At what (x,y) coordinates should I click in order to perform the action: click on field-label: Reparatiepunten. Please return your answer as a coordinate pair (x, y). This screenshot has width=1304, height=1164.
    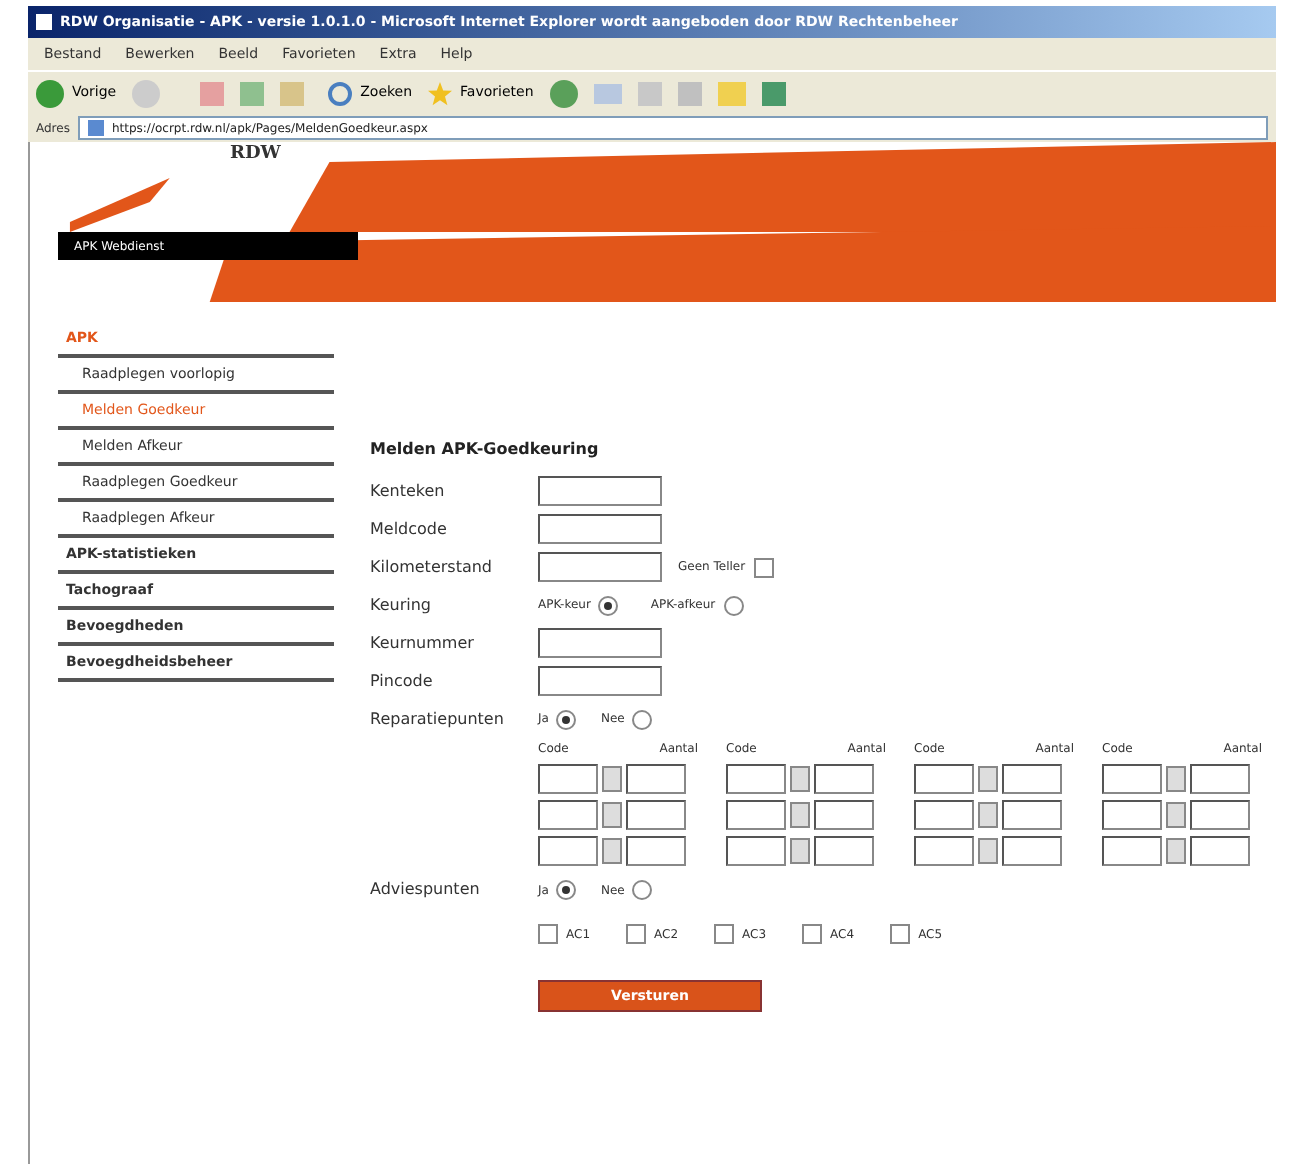
    Looking at the image, I should click on (438, 719).